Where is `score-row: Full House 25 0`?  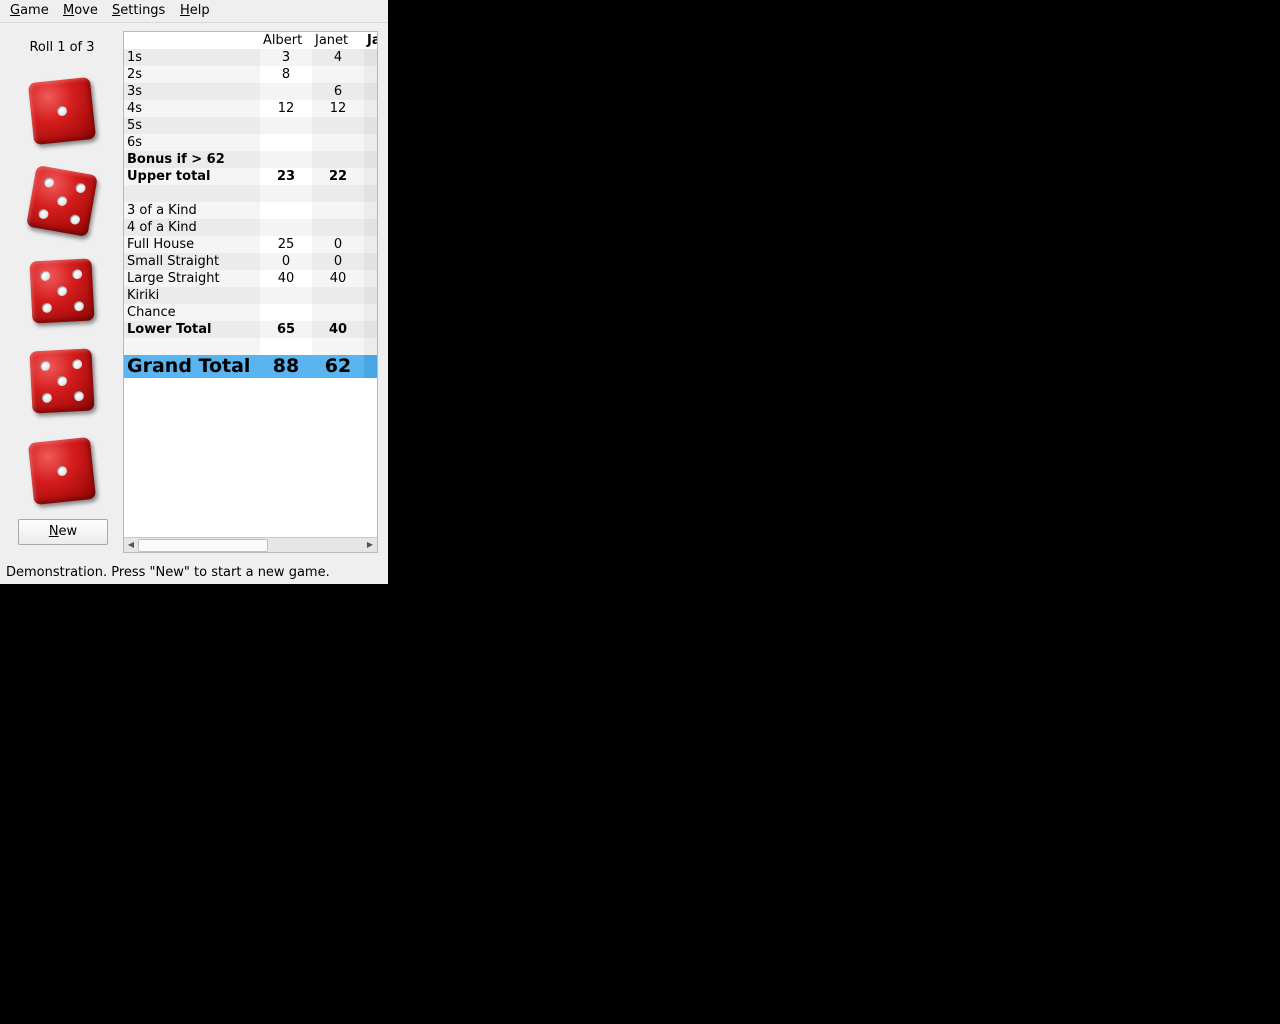 score-row: Full House 25 0 is located at coordinates (250, 244).